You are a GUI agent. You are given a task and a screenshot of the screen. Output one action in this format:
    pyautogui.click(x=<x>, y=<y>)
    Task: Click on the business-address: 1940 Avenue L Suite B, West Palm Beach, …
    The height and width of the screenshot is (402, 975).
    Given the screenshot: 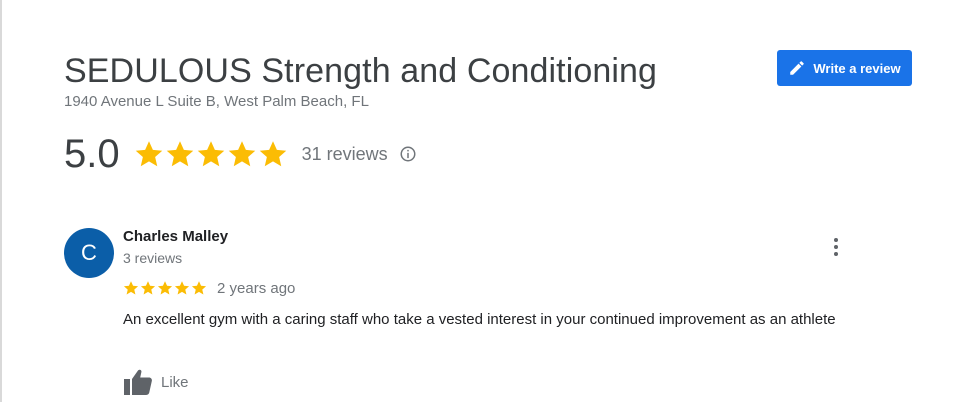 What is the action you would take?
    pyautogui.click(x=216, y=101)
    